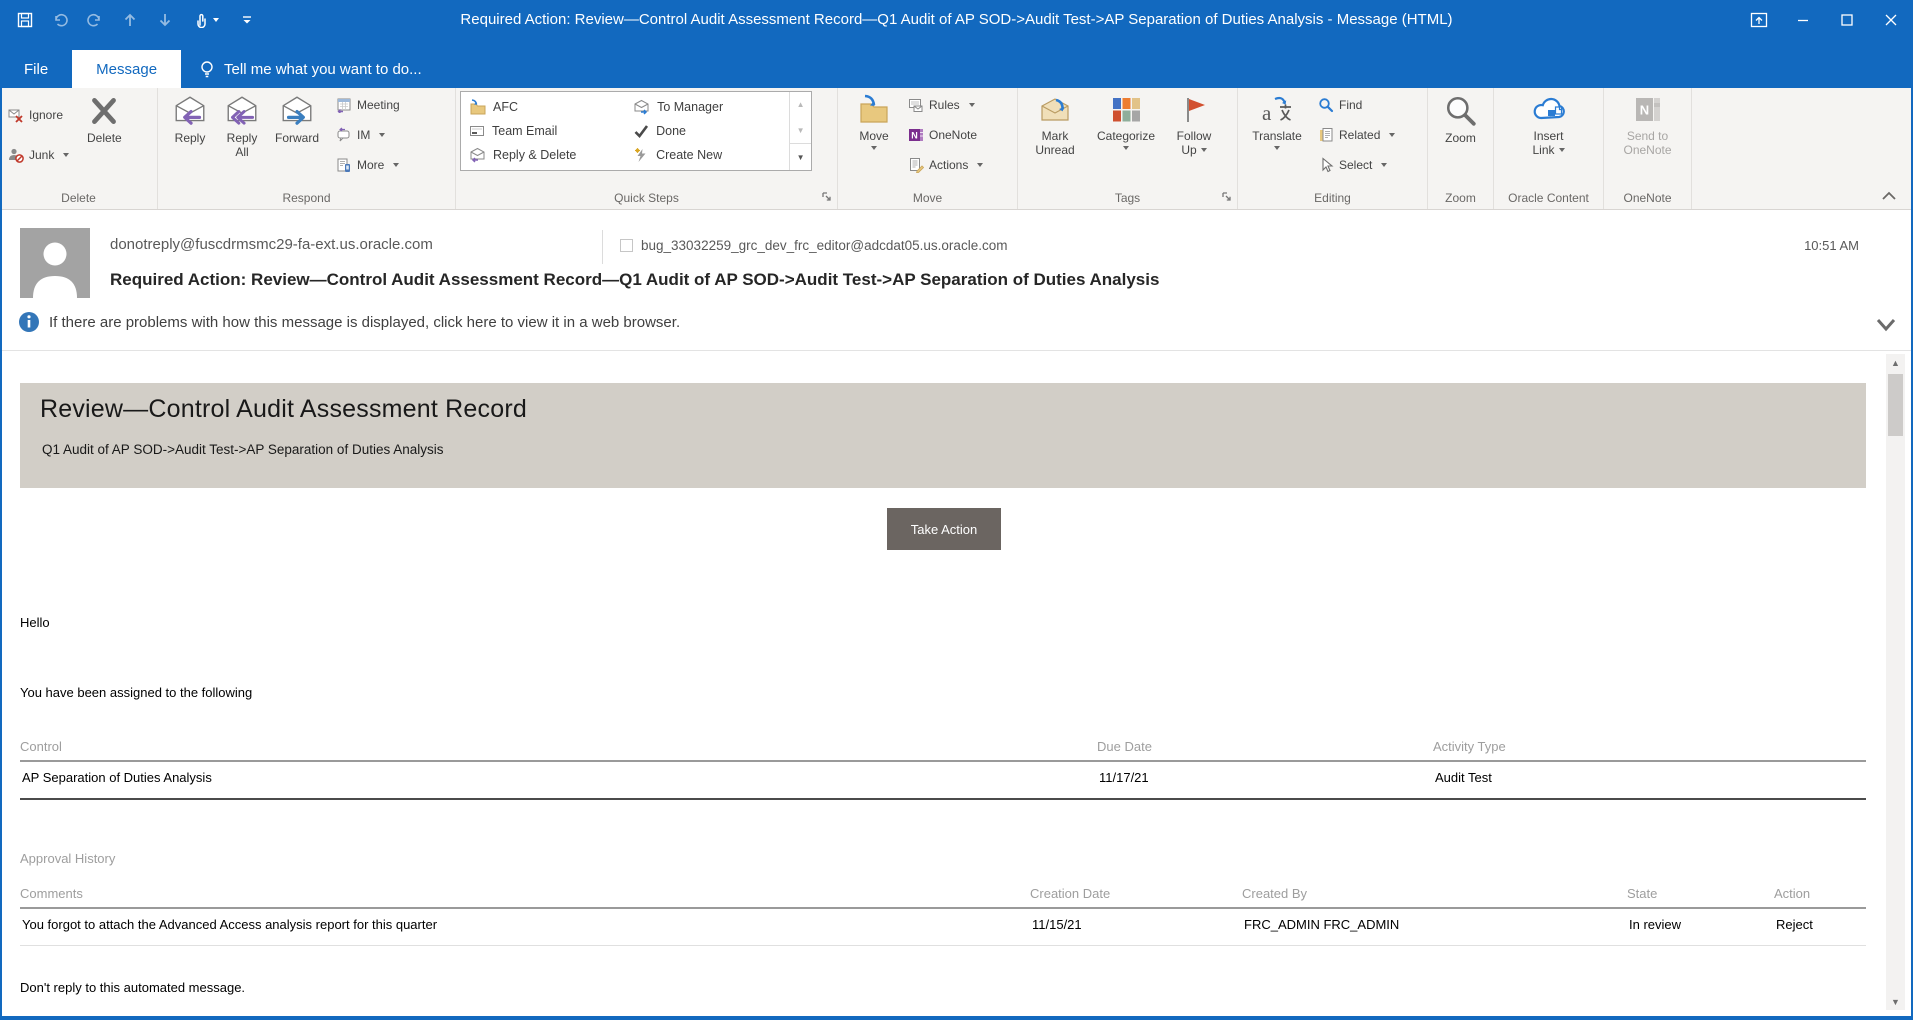 The height and width of the screenshot is (1020, 1913). I want to click on mark-unread-button: Mark Unread, so click(1055, 136).